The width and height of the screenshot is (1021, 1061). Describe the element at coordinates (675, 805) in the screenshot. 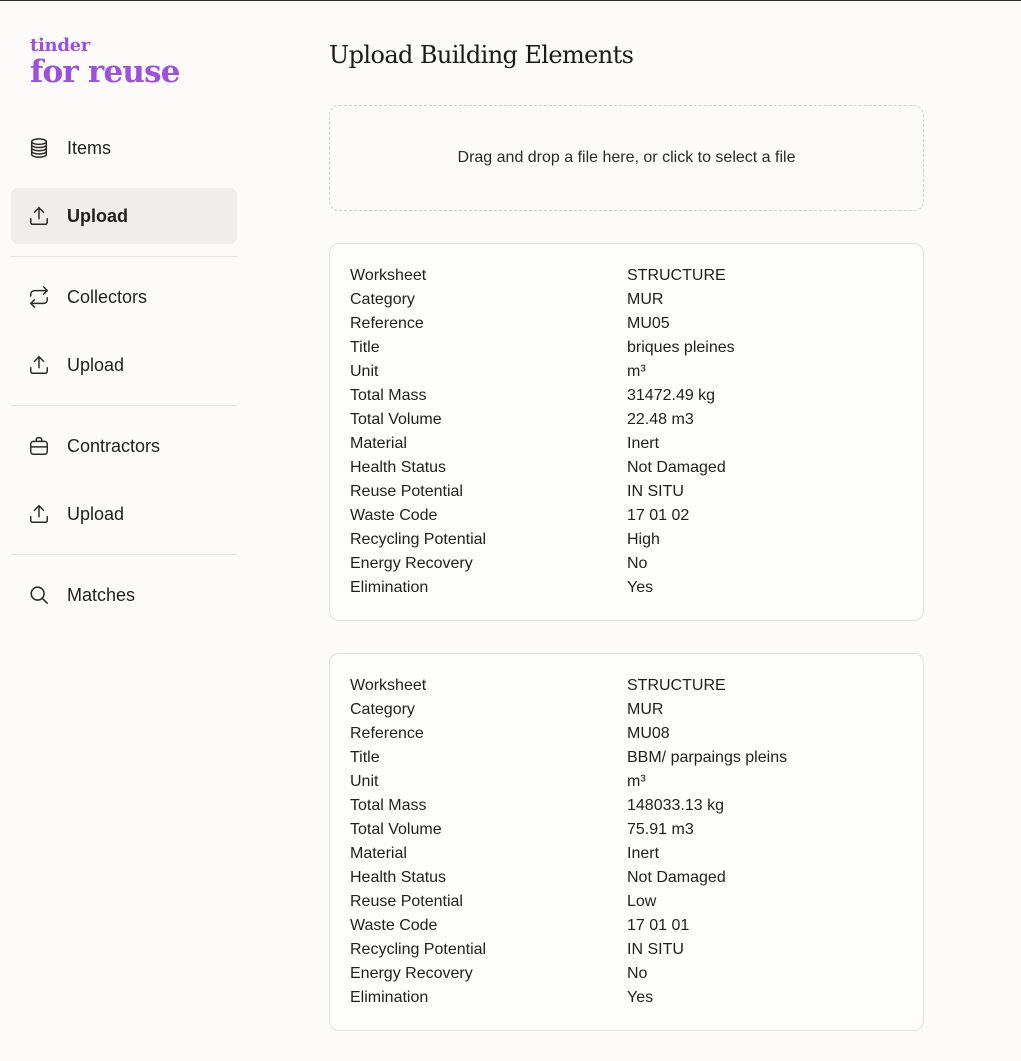

I see `field-value: 148033.13 kg` at that location.